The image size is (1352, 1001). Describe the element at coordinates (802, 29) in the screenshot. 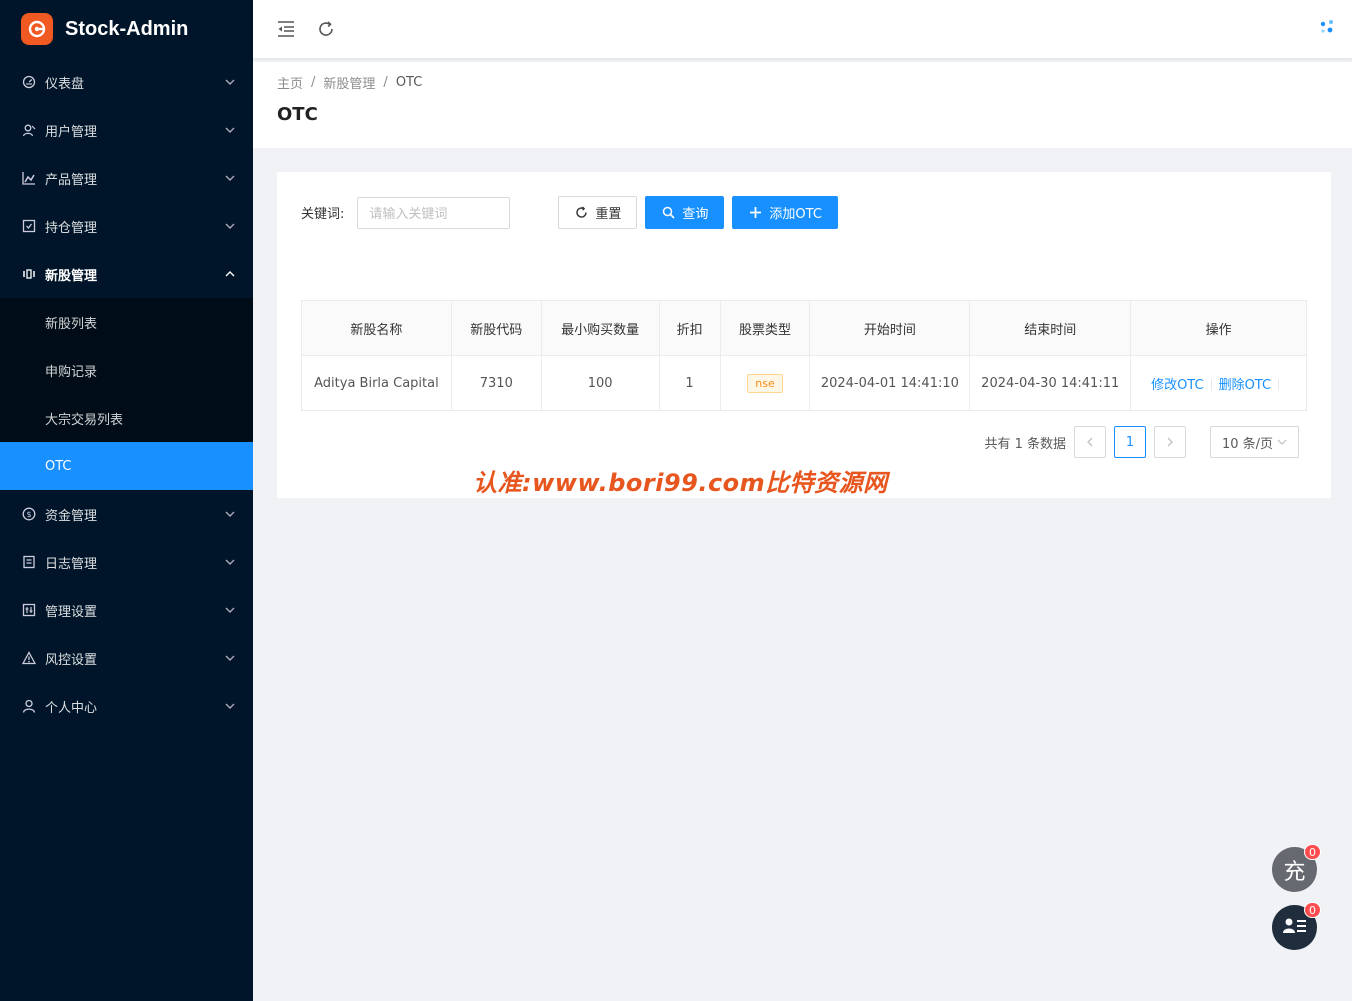

I see `top-header` at that location.